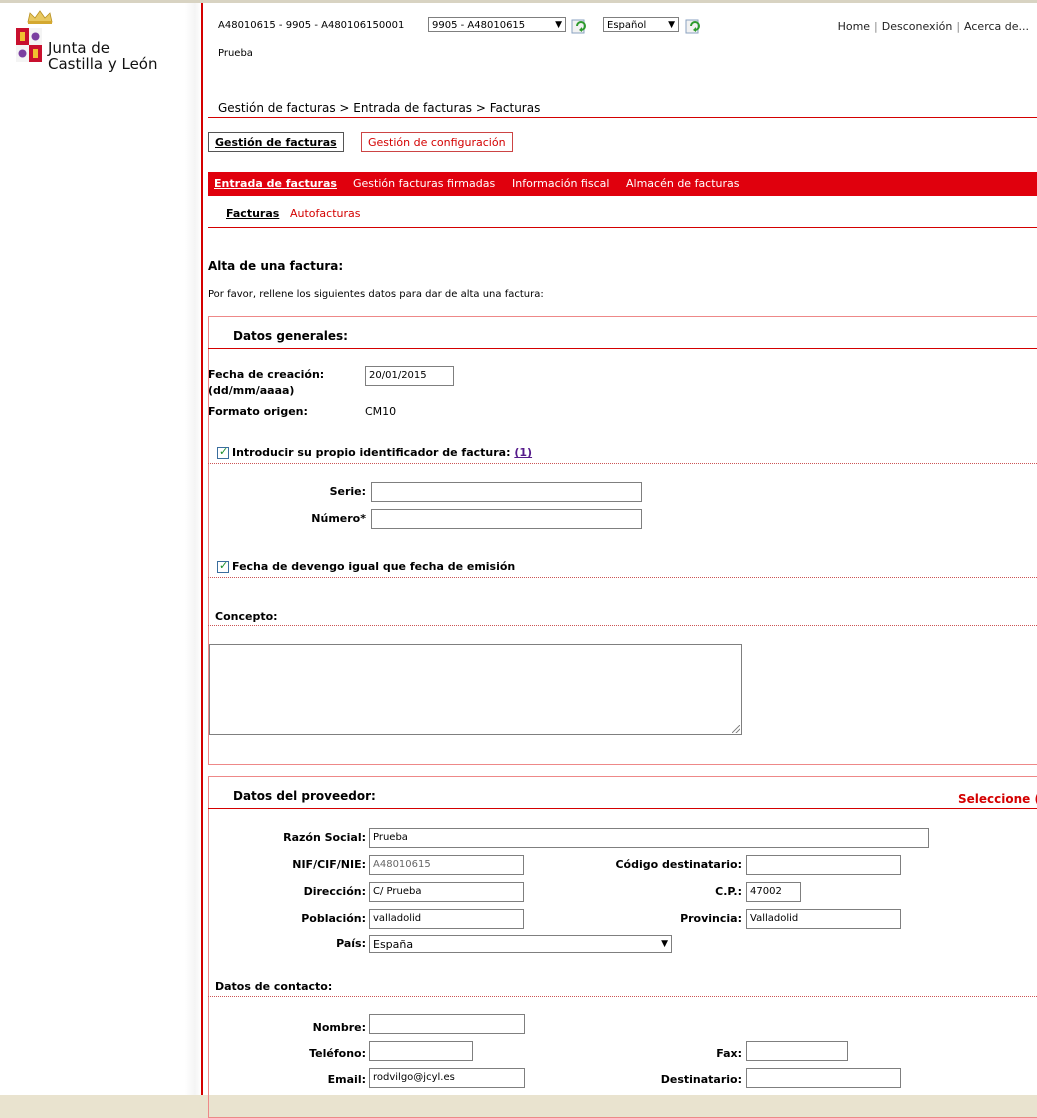  Describe the element at coordinates (728, 891) in the screenshot. I see `cp-label: C.P.:` at that location.